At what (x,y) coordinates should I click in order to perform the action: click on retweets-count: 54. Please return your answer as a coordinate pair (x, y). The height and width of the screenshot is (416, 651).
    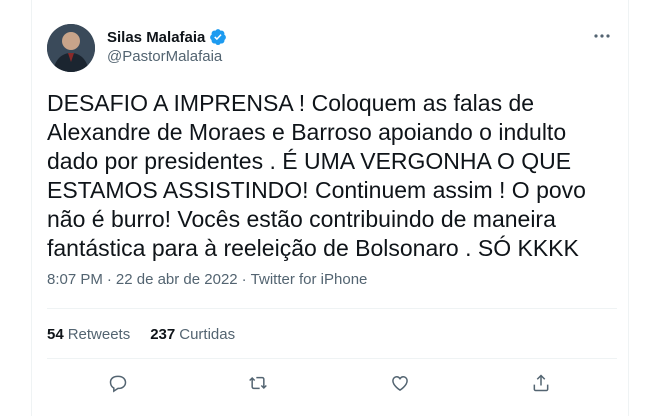
    Looking at the image, I should click on (55, 334).